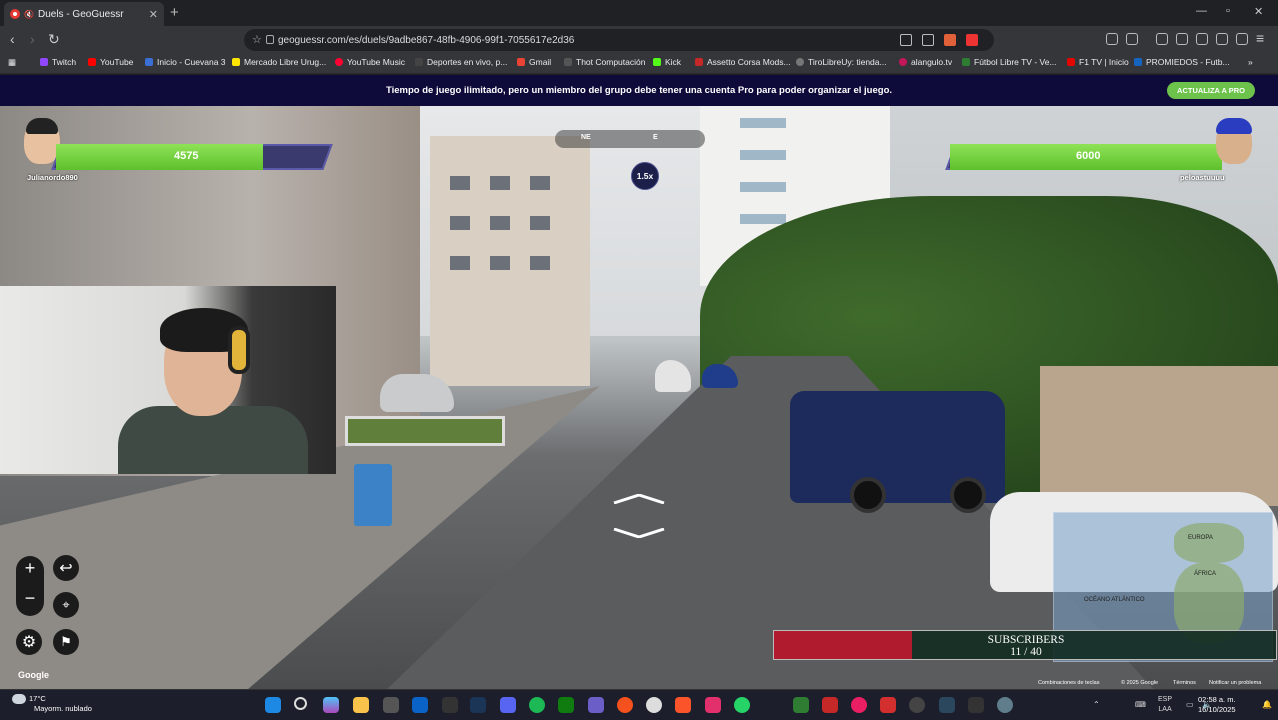  Describe the element at coordinates (12, 62) in the screenshot. I see `apps-grid-icon: ▦` at that location.